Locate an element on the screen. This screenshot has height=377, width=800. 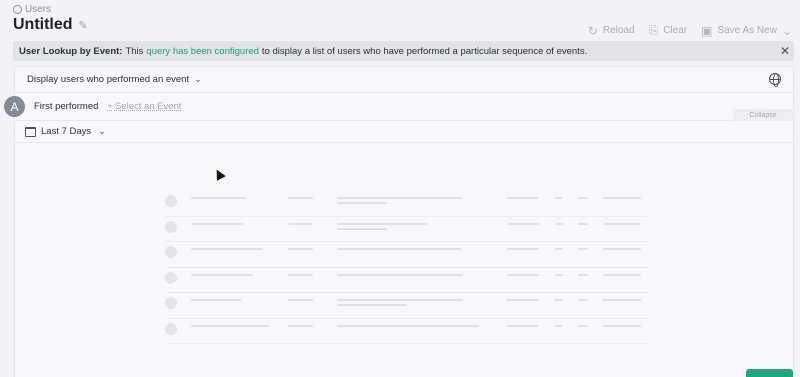
select-event-label: Select an Event is located at coordinates (148, 106).